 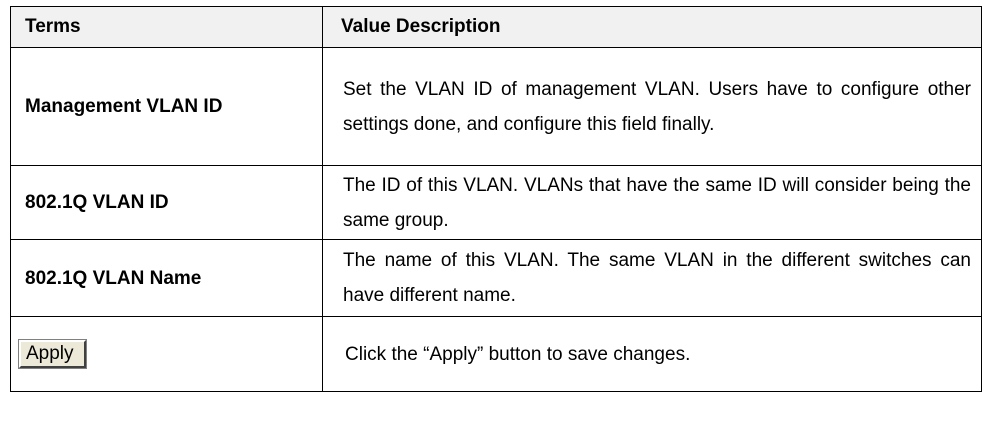 I want to click on table-header: Terms Value Description, so click(x=496, y=27).